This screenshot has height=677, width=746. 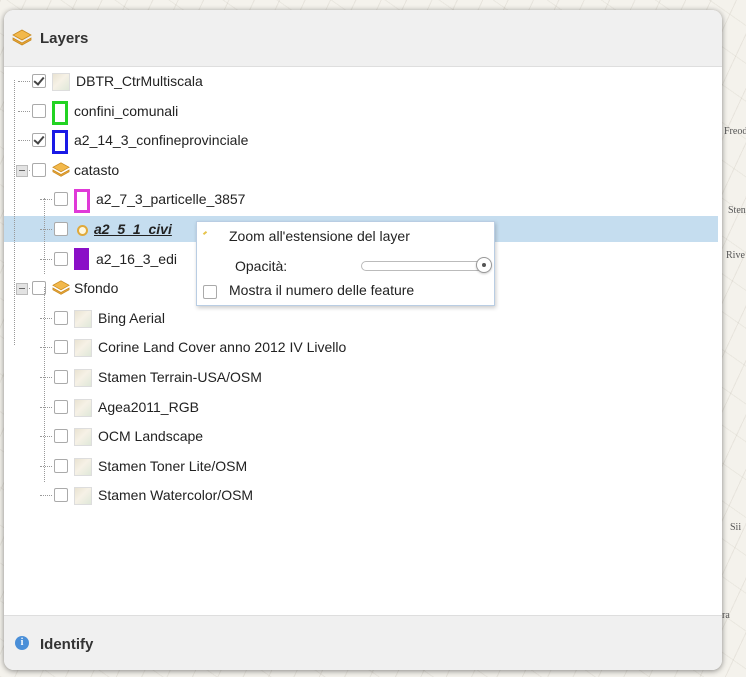 What do you see at coordinates (361, 81) in the screenshot?
I see `layer-row: DBTR_CtrMultiscala` at bounding box center [361, 81].